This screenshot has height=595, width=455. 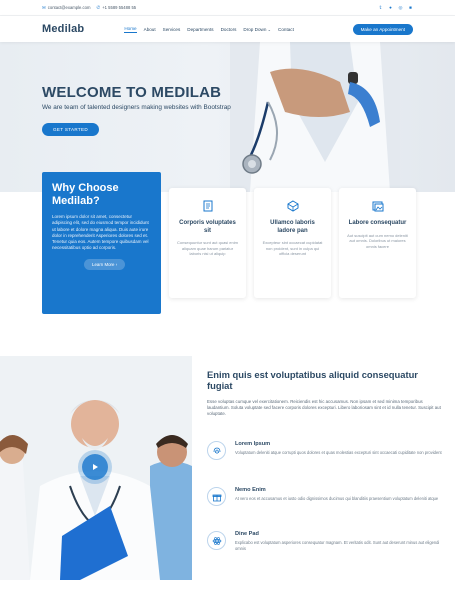 I want to click on facebook-icon: ●, so click(x=390, y=7).